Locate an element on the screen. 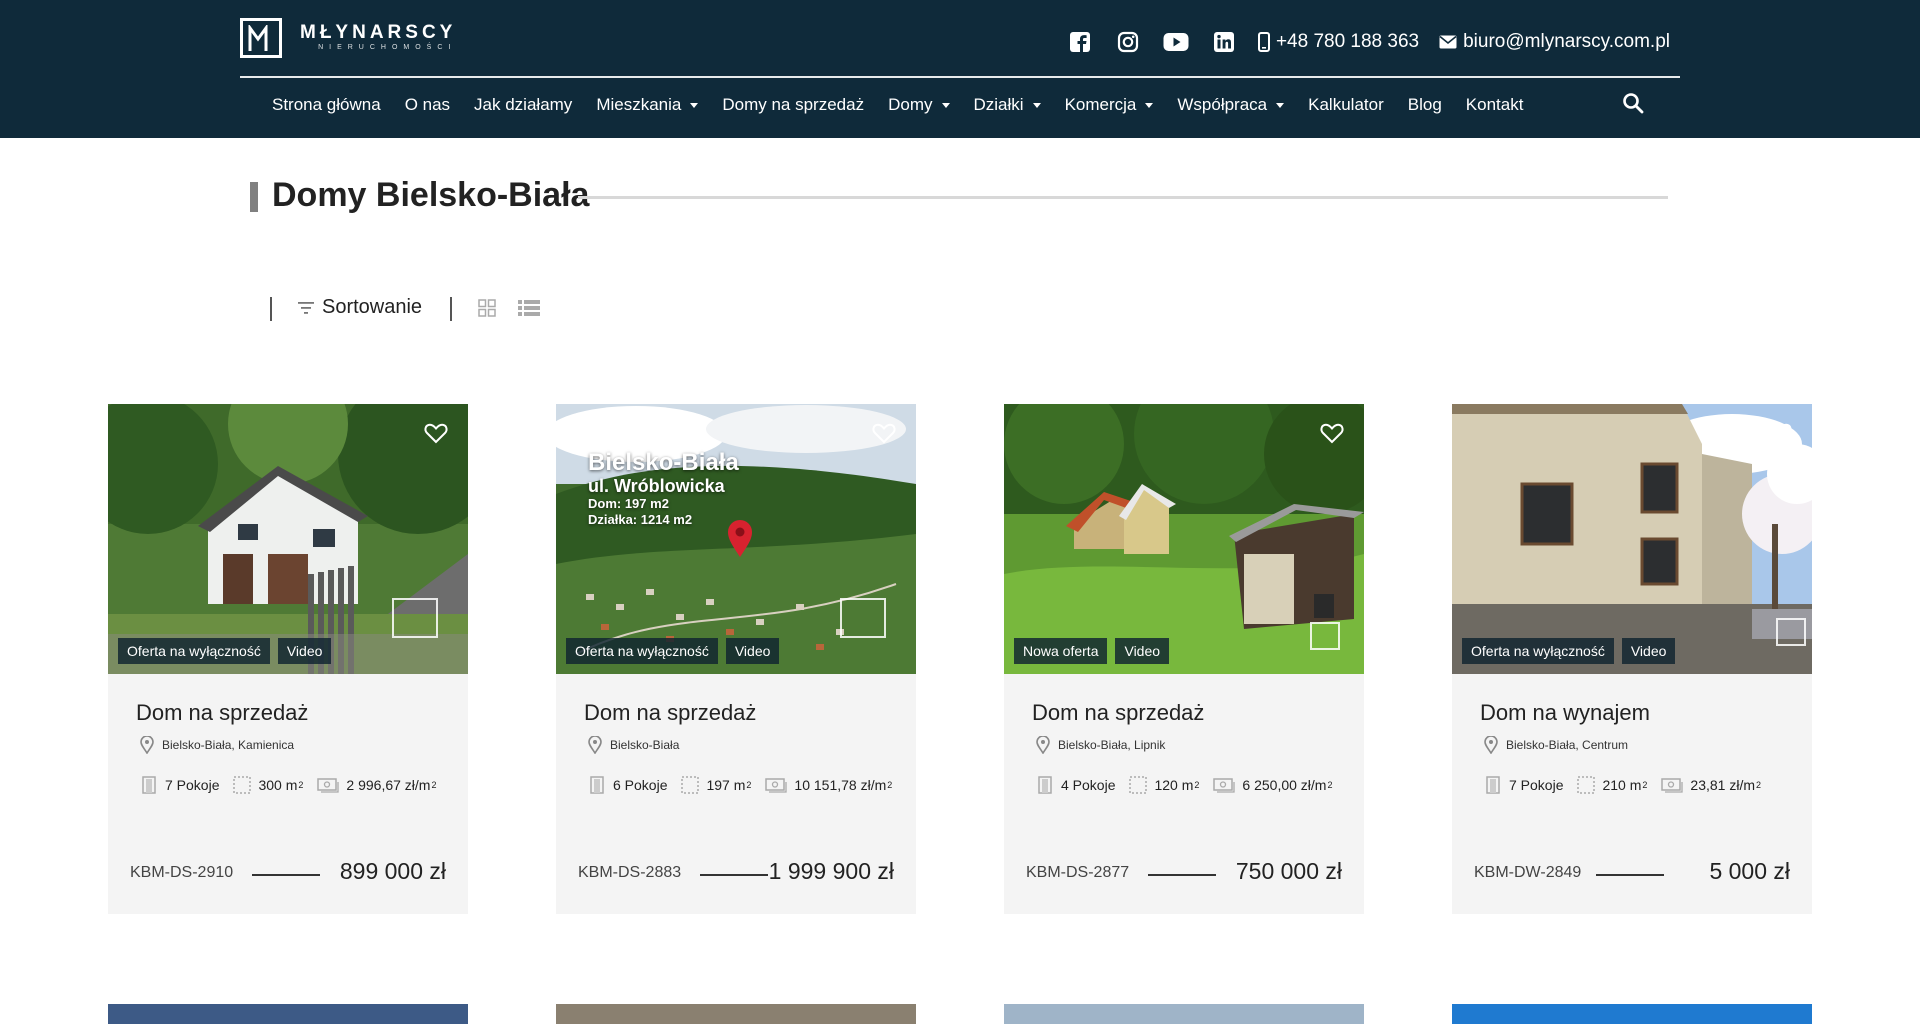 The height and width of the screenshot is (1024, 1920). nav-item-contact: Kontakt is located at coordinates (1495, 105).